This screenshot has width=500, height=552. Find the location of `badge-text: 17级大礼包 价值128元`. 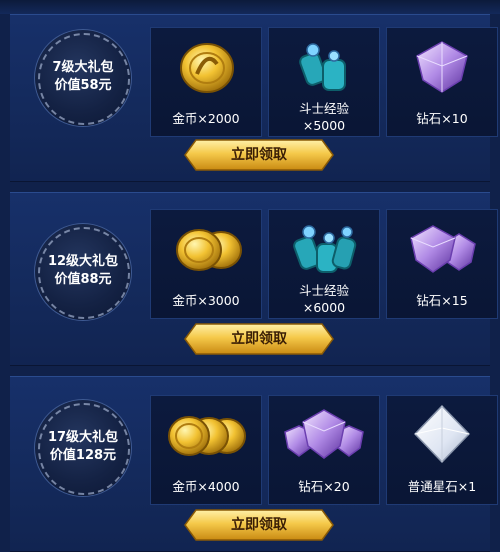

badge-text: 17级大礼包 价值128元 is located at coordinates (83, 447).